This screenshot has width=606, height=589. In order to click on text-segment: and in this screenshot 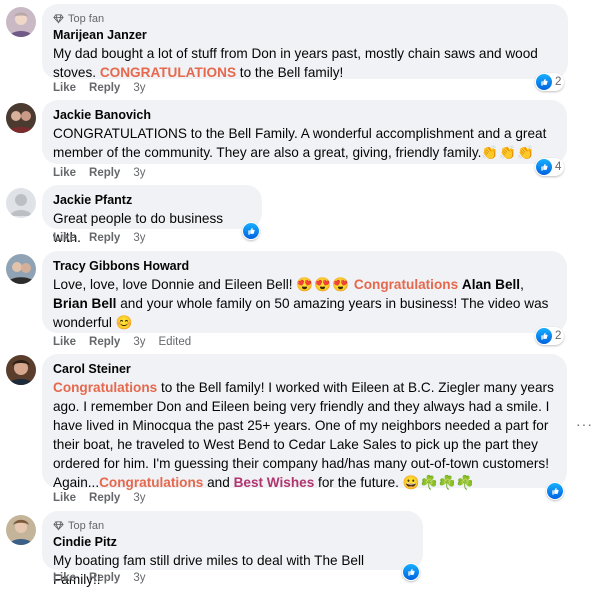, I will do `click(218, 482)`.